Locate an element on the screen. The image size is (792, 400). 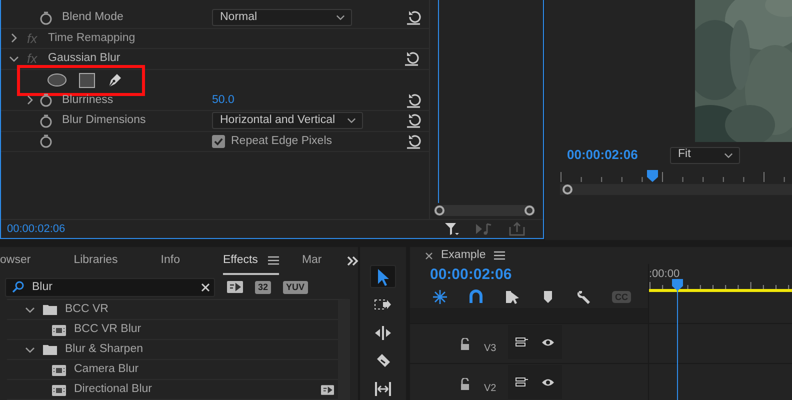
playhead-icon is located at coordinates (677, 285).